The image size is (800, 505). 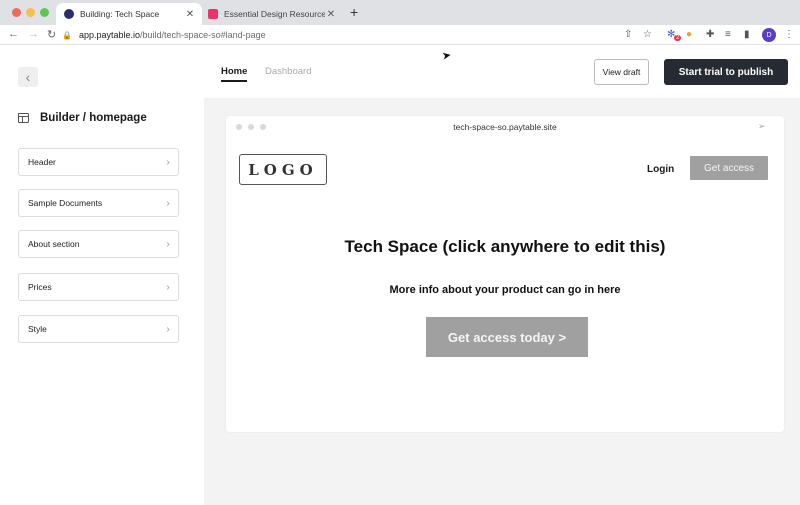 What do you see at coordinates (213, 14) in the screenshot?
I see `design-resources-favicon-icon` at bounding box center [213, 14].